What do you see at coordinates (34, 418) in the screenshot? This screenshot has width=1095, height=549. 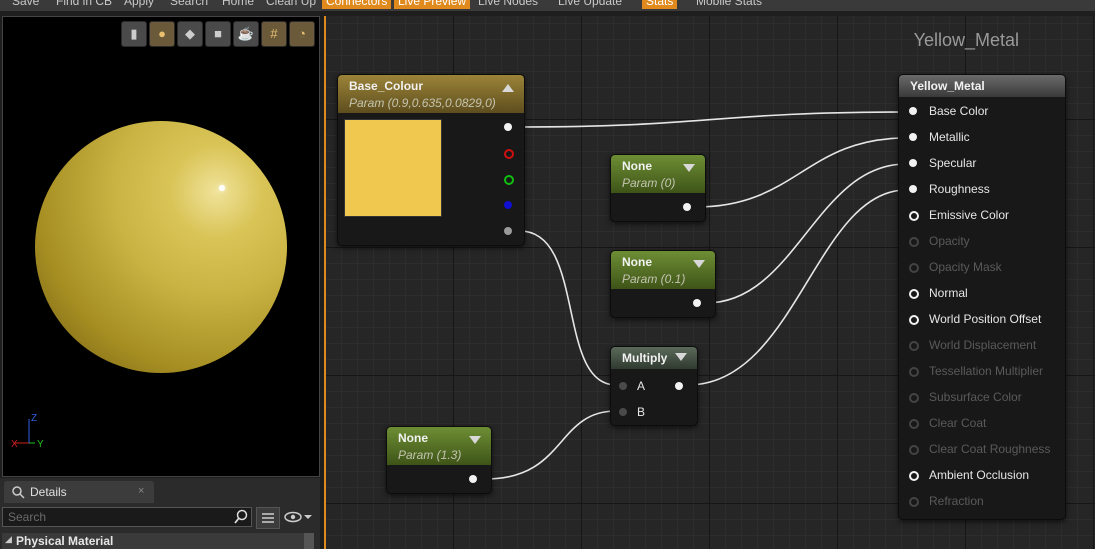 I see `axis-z-label: Z` at bounding box center [34, 418].